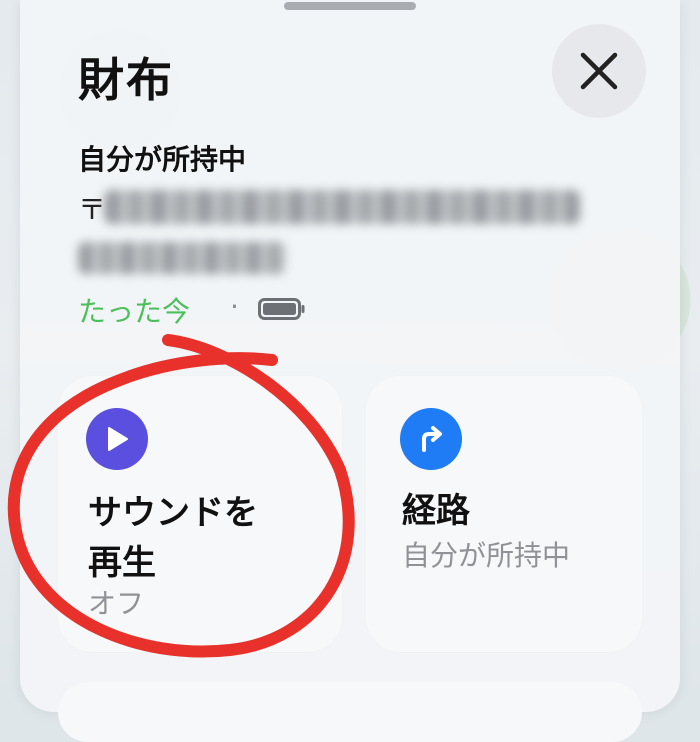 The height and width of the screenshot is (742, 700). Describe the element at coordinates (350, 6) in the screenshot. I see `sheet-grabber-handle` at that location.